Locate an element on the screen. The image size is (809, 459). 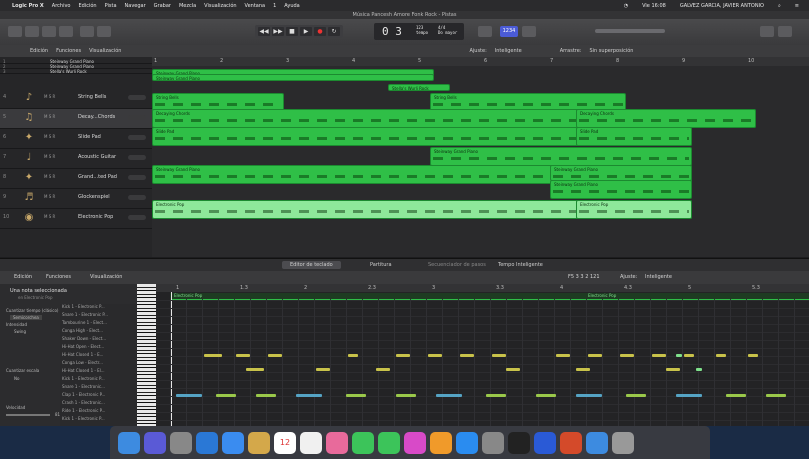
tab-smart-tempo: Tempo Inteligente is located at coordinates (520, 265).